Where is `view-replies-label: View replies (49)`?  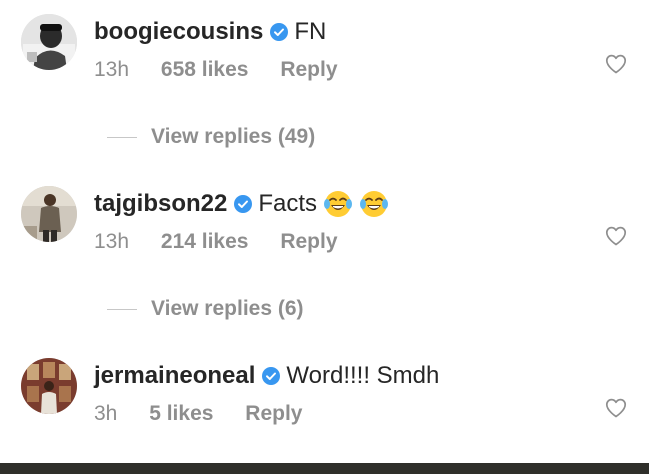 view-replies-label: View replies (49) is located at coordinates (233, 136).